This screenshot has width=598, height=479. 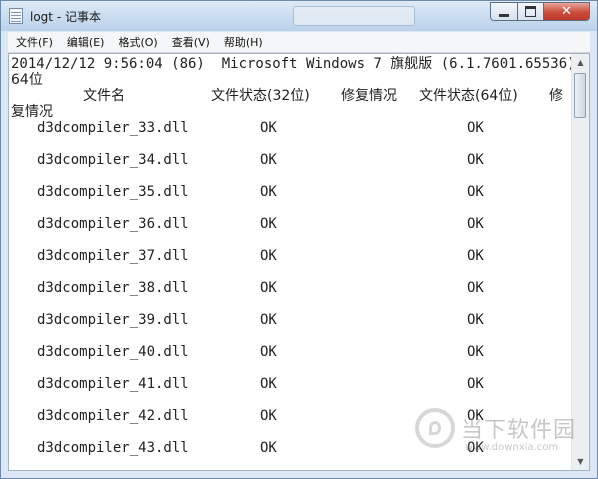 I want to click on header-repair: 修复情况, so click(x=369, y=96).